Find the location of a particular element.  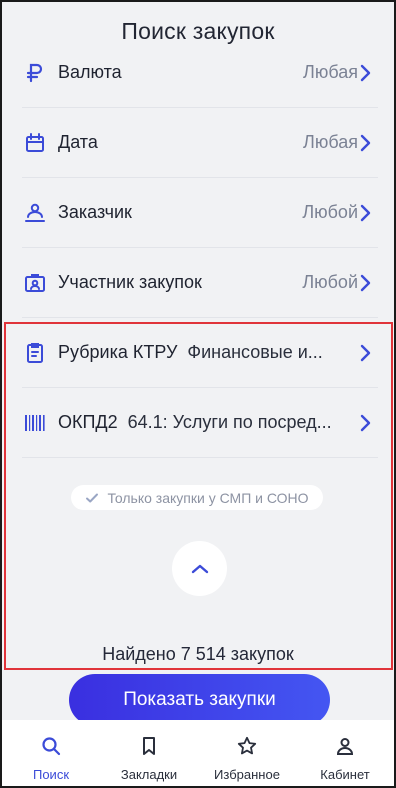

show-purchases-button: Показать закупки is located at coordinates (199, 700).